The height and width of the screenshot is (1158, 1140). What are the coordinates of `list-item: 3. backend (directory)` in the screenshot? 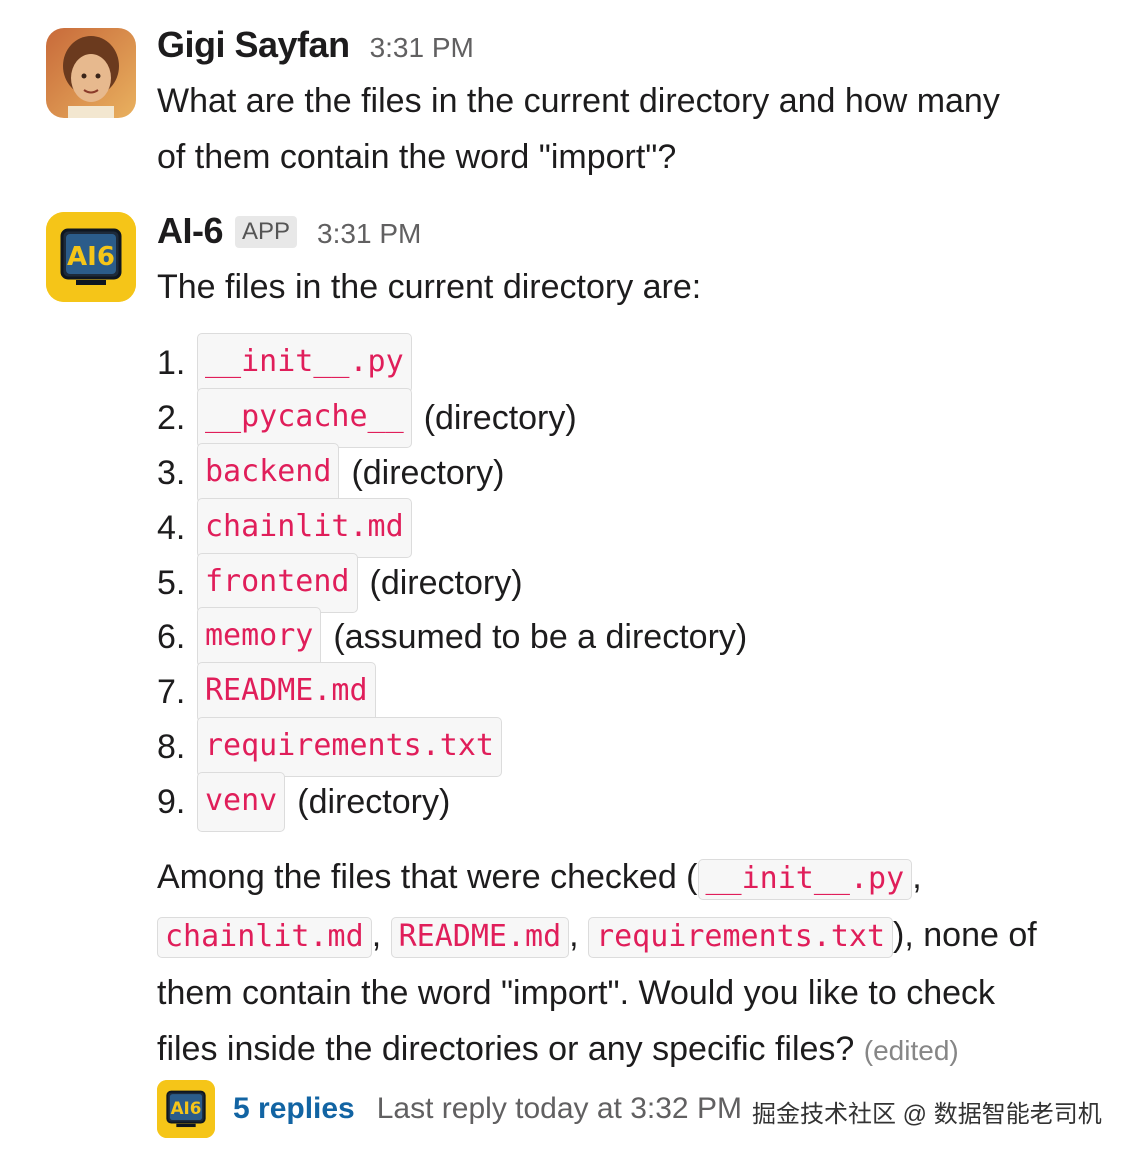 It's located at (452, 473).